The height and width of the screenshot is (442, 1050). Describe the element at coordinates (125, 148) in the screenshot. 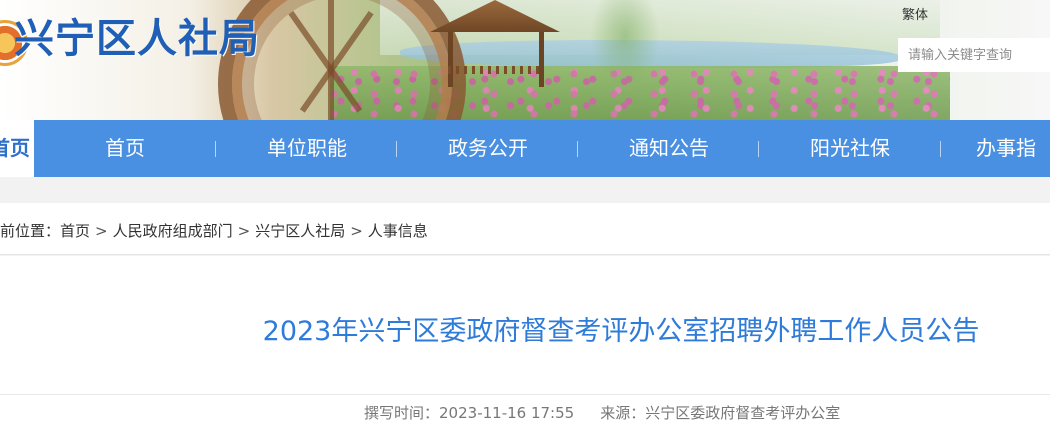

I see `nav-item-home: 首页` at that location.